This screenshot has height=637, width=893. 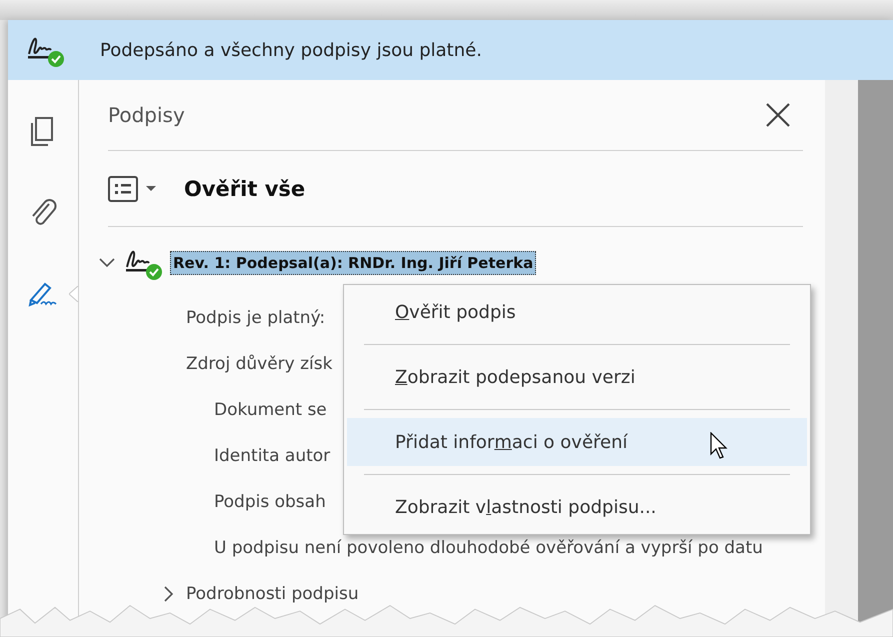 What do you see at coordinates (270, 410) in the screenshot?
I see `tree-item: Dokument se` at bounding box center [270, 410].